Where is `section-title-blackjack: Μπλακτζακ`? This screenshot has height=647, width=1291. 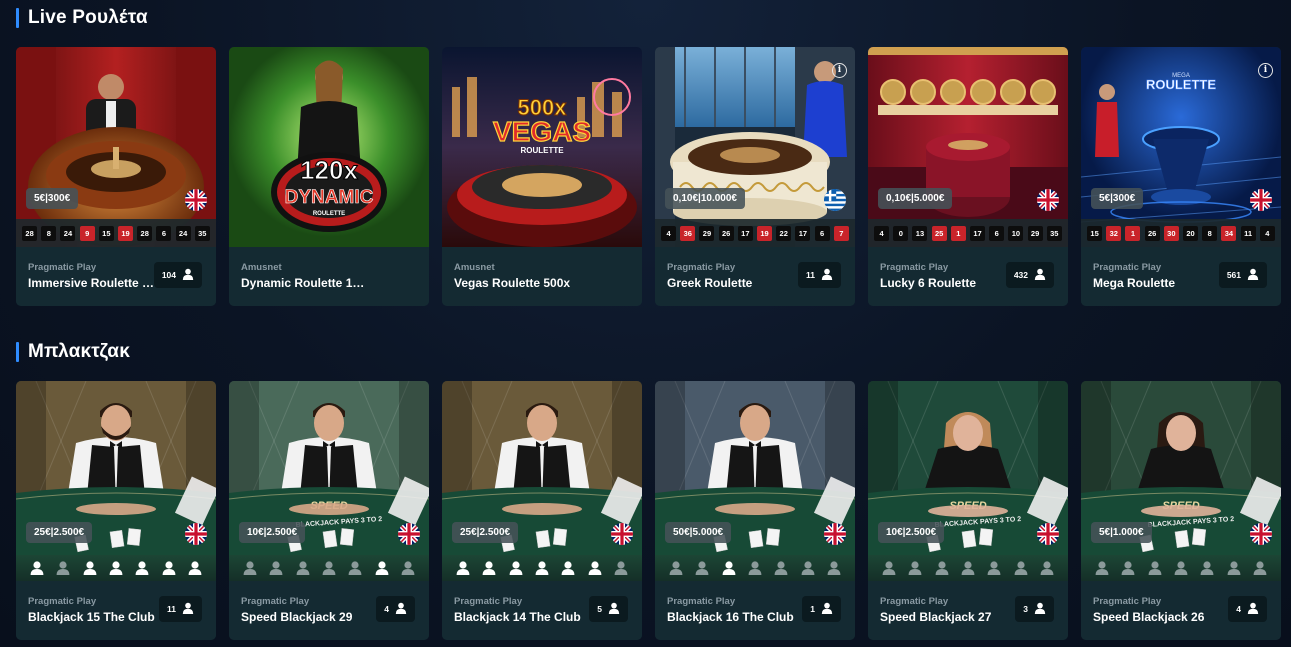
section-title-blackjack: Μπλακτζακ is located at coordinates (73, 352).